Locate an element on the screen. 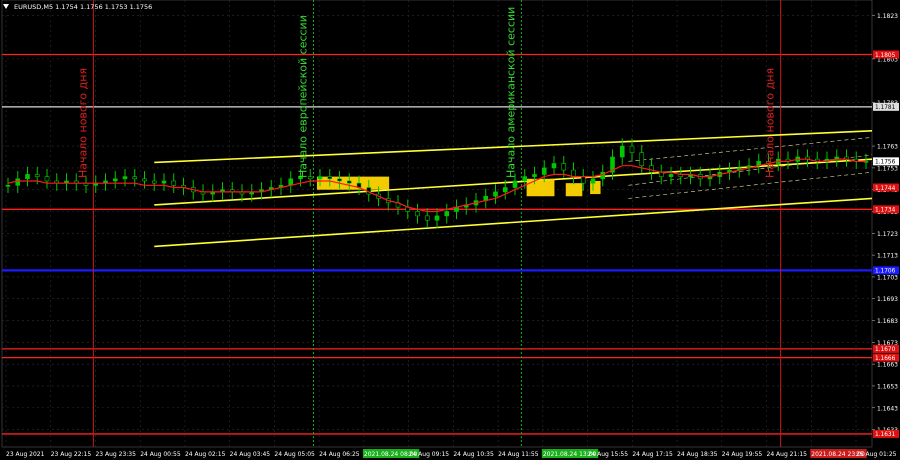 Image resolution: width=900 pixels, height=460 pixels. x-tick-label: 24 Aug 03:45 is located at coordinates (250, 454).